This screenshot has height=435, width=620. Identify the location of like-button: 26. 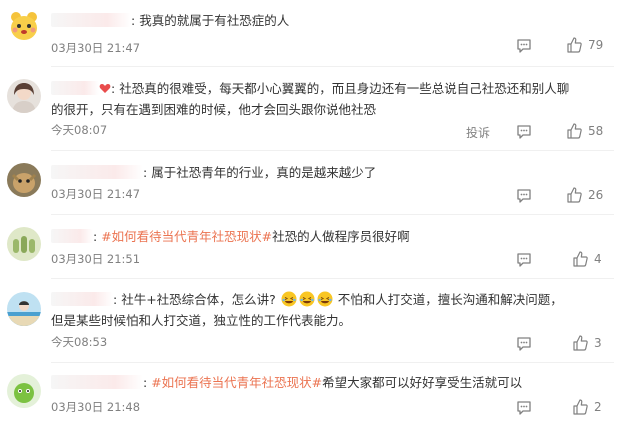
(584, 195).